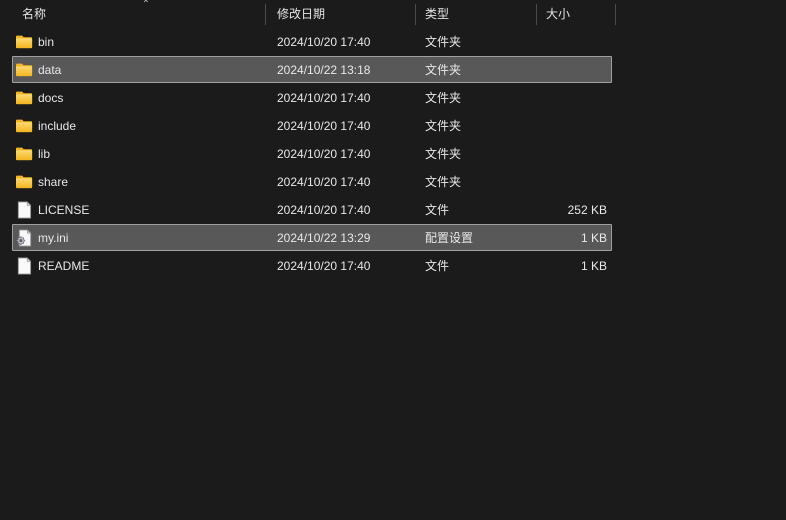  I want to click on table-row: data 2024/10/22 13:18 文件夹, so click(393, 70).